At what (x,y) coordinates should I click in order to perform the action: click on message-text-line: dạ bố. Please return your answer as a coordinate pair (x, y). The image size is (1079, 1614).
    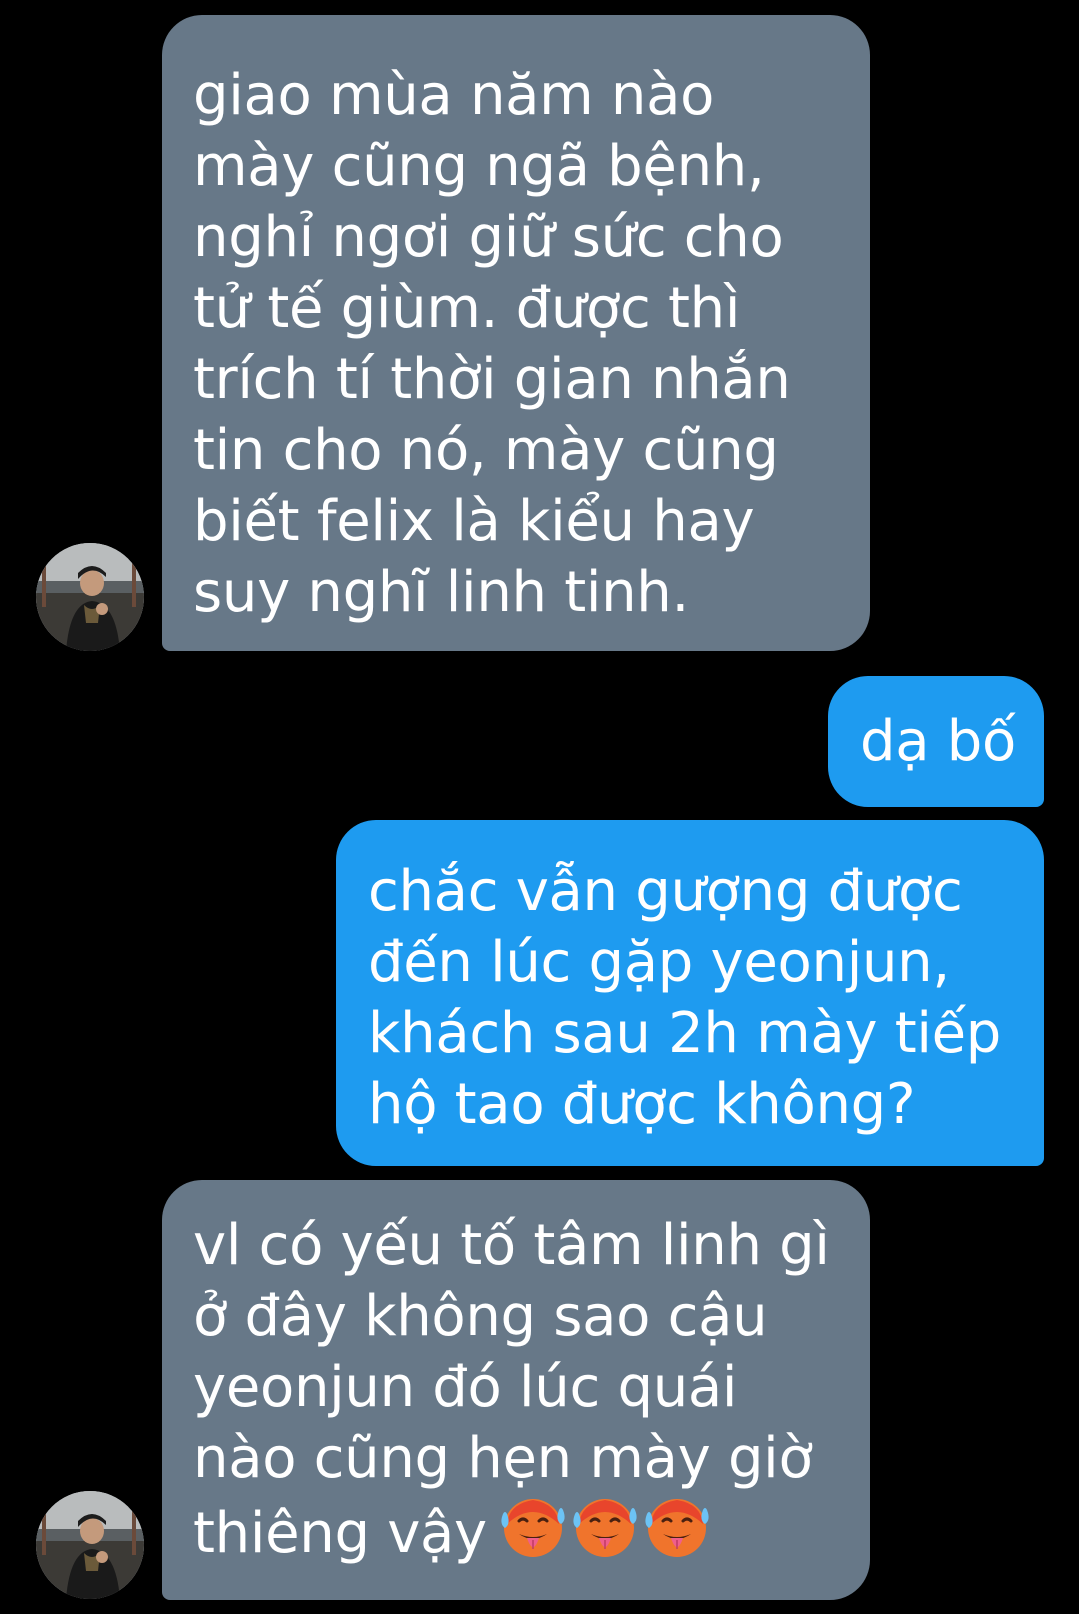
    Looking at the image, I should click on (938, 741).